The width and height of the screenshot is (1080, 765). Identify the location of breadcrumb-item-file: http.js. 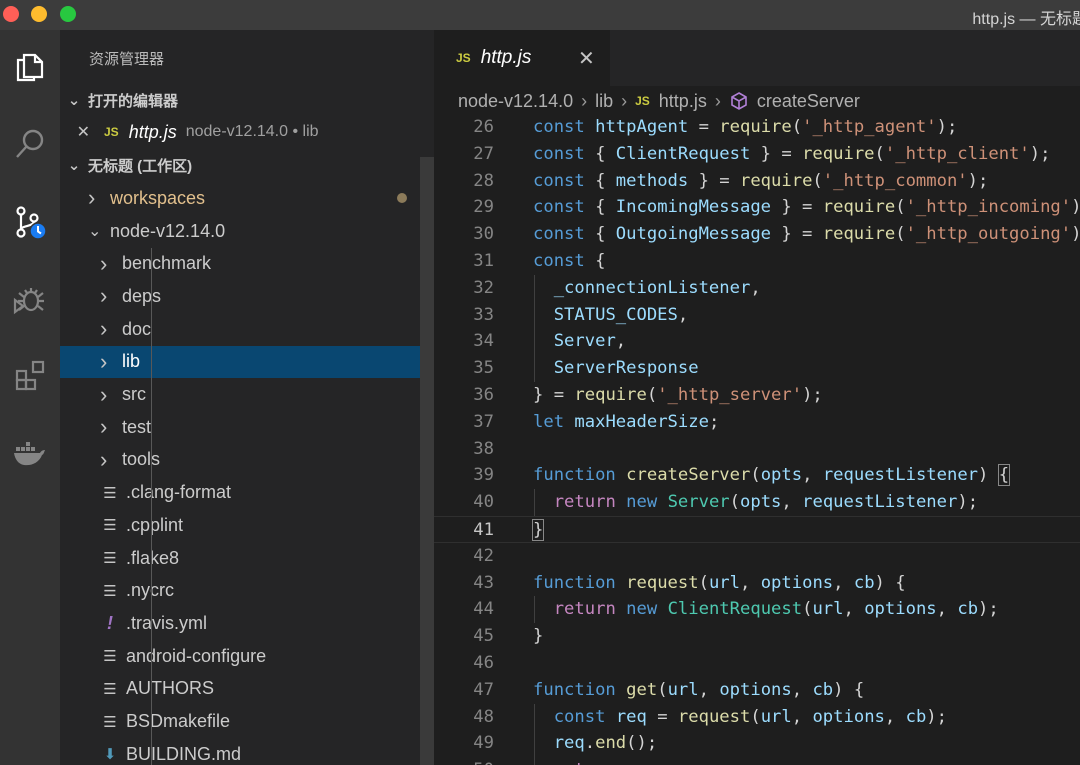
(683, 101).